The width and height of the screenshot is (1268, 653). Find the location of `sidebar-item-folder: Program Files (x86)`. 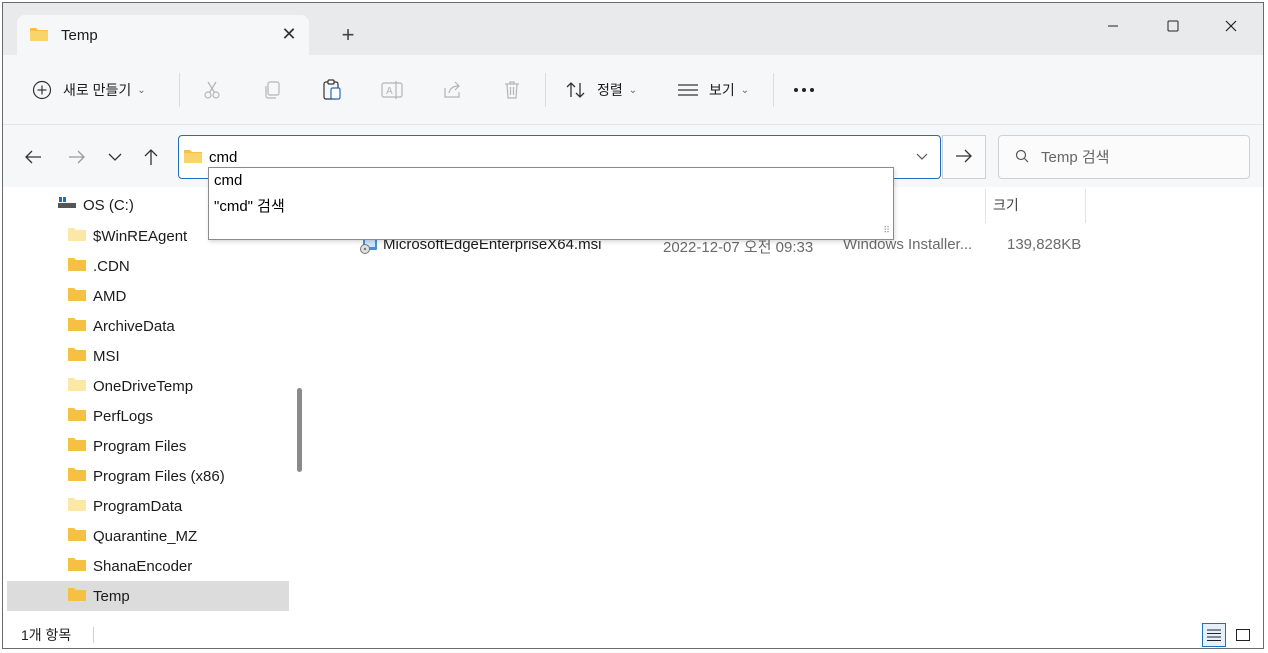

sidebar-item-folder: Program Files (x86) is located at coordinates (148, 476).